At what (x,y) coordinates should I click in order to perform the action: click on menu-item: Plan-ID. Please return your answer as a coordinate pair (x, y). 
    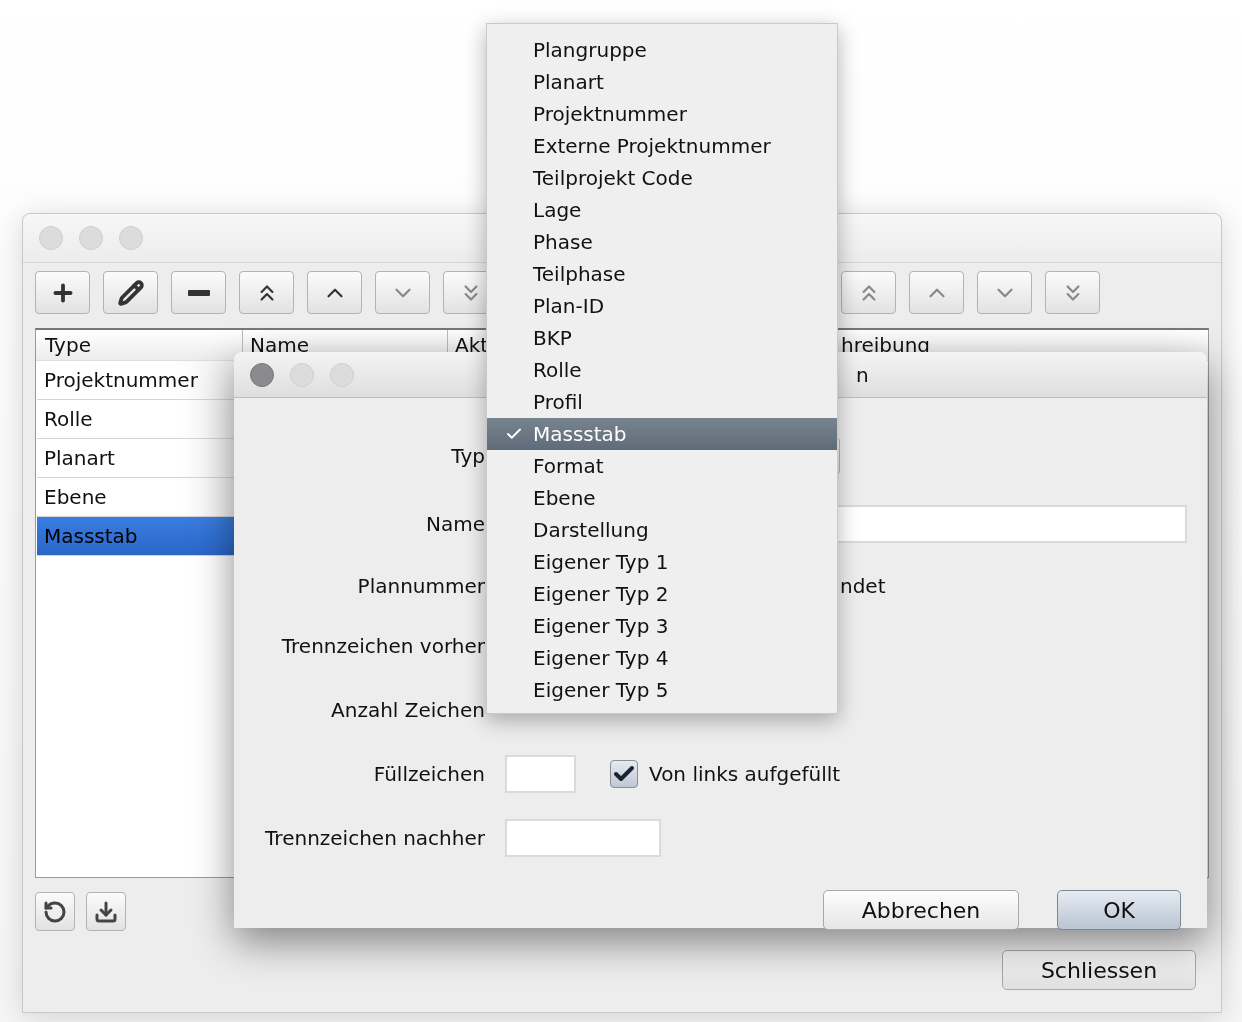
    Looking at the image, I should click on (662, 306).